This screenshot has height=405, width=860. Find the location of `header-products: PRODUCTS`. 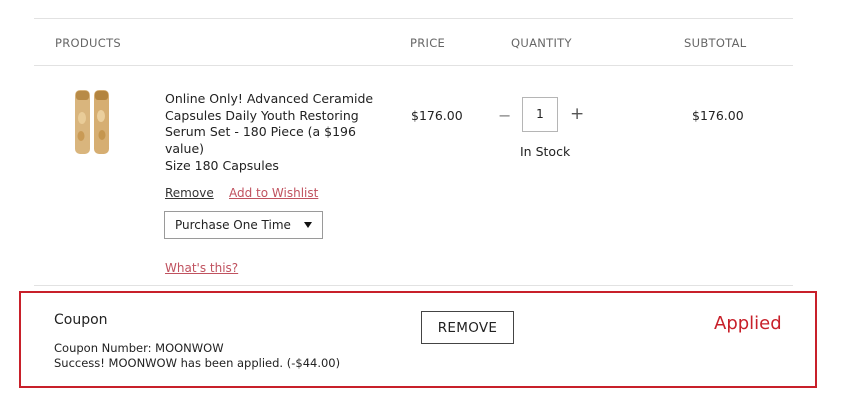

header-products: PRODUCTS is located at coordinates (88, 43).